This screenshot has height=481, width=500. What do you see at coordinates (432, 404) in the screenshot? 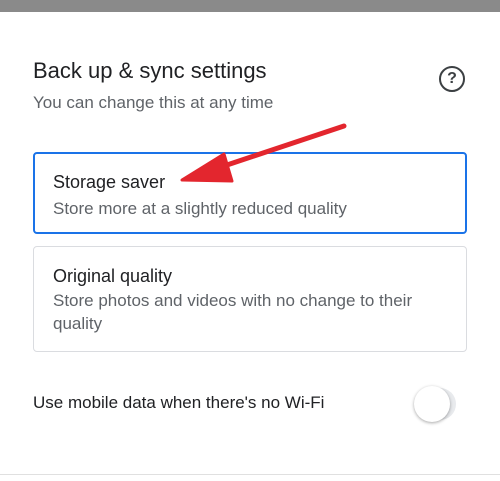
I see `toggle-thumb` at bounding box center [432, 404].